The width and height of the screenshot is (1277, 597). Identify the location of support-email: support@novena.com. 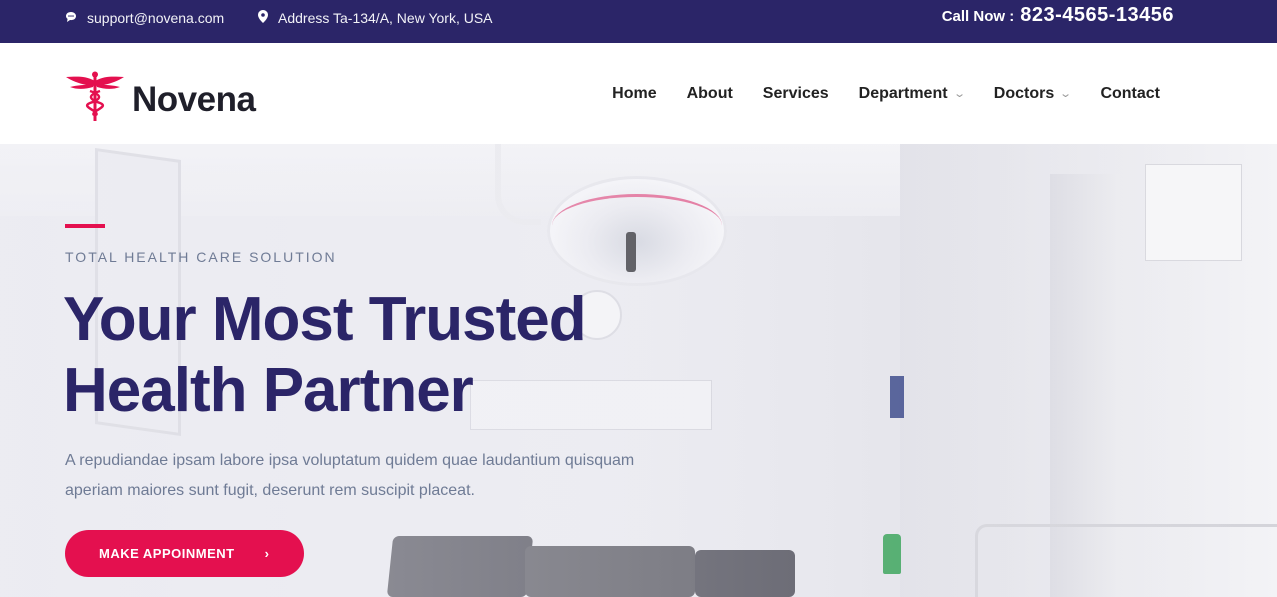
(144, 18).